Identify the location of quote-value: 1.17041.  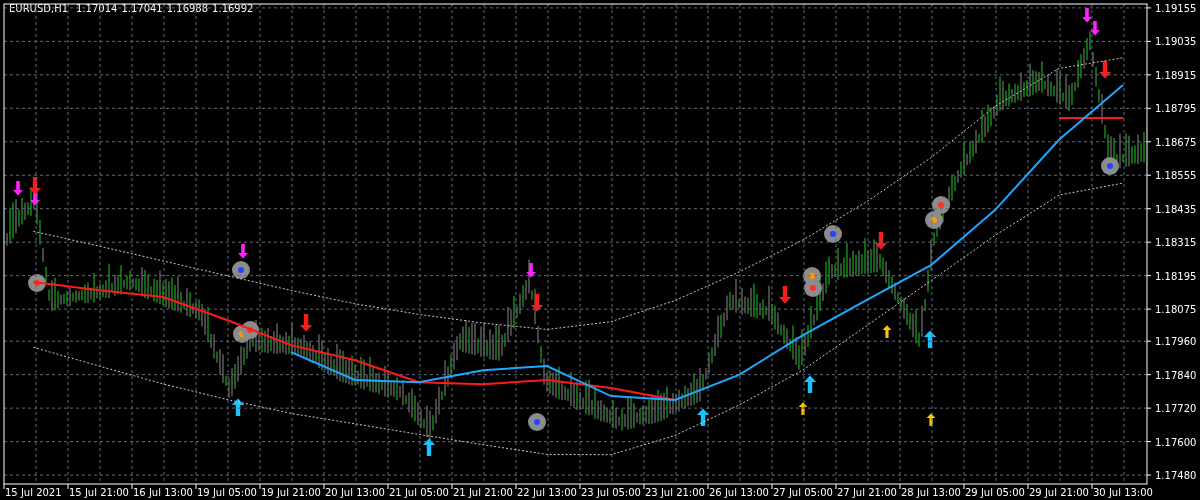
(142, 8).